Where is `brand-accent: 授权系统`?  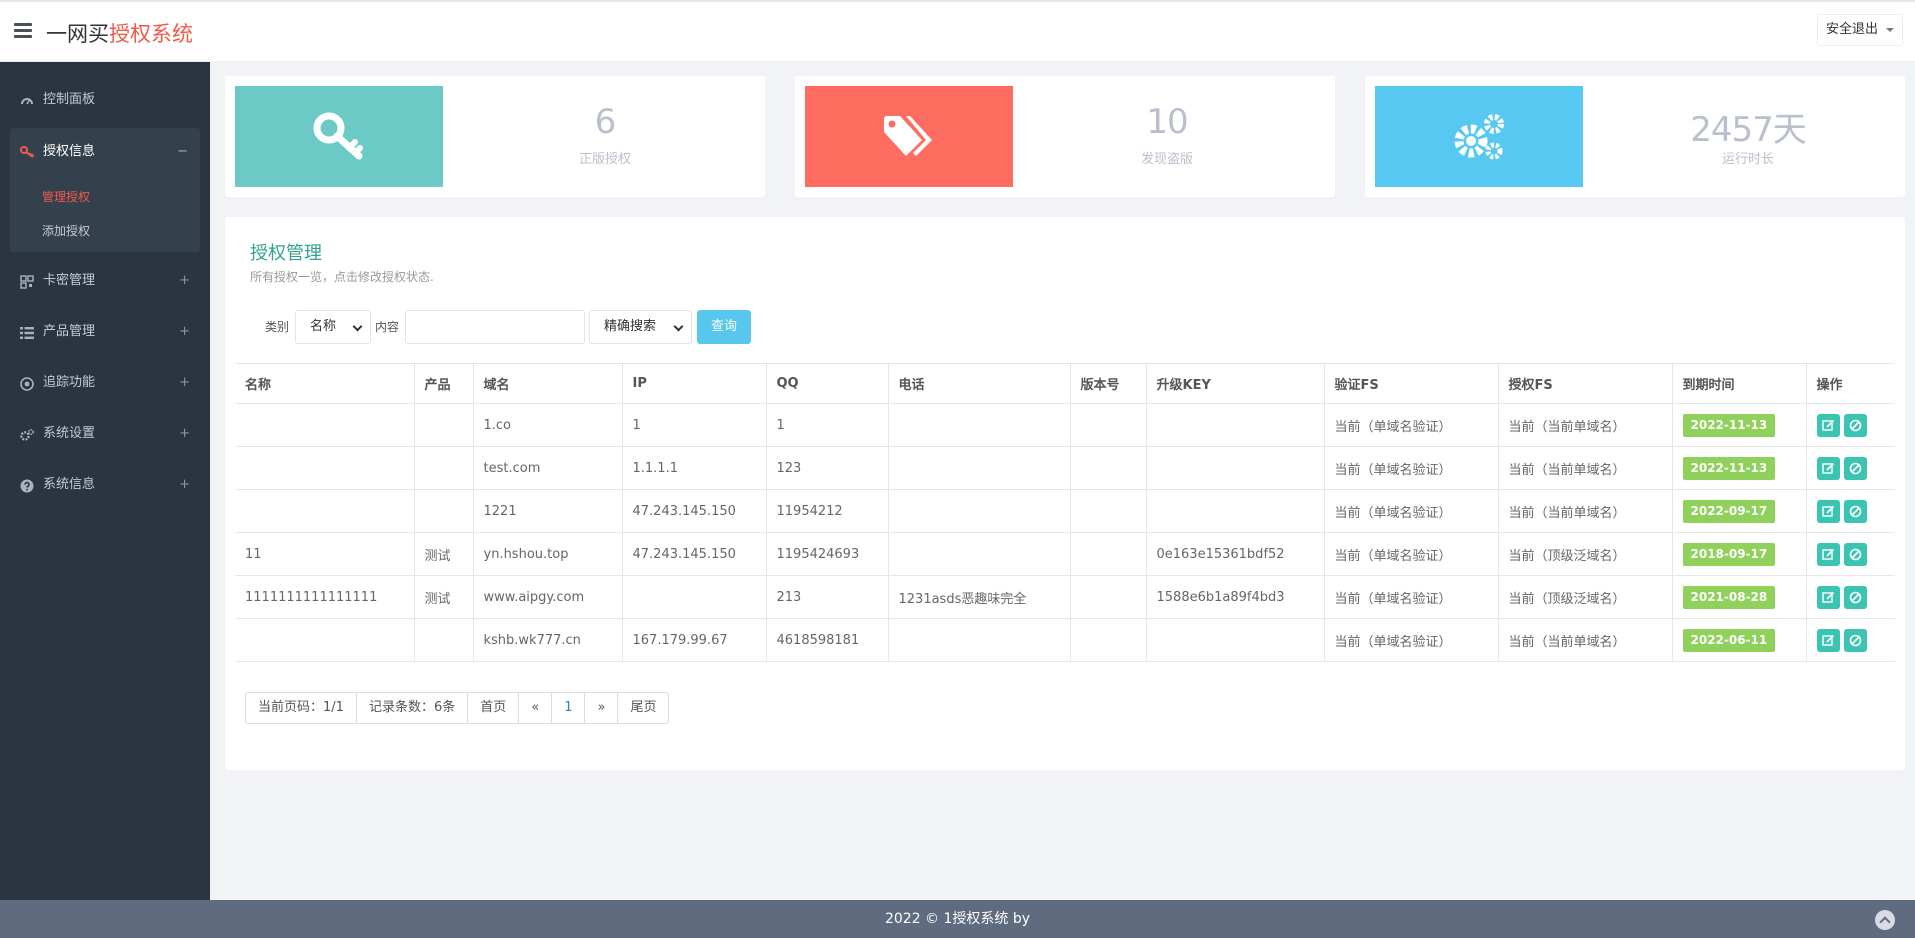
brand-accent: 授权系统 is located at coordinates (151, 34).